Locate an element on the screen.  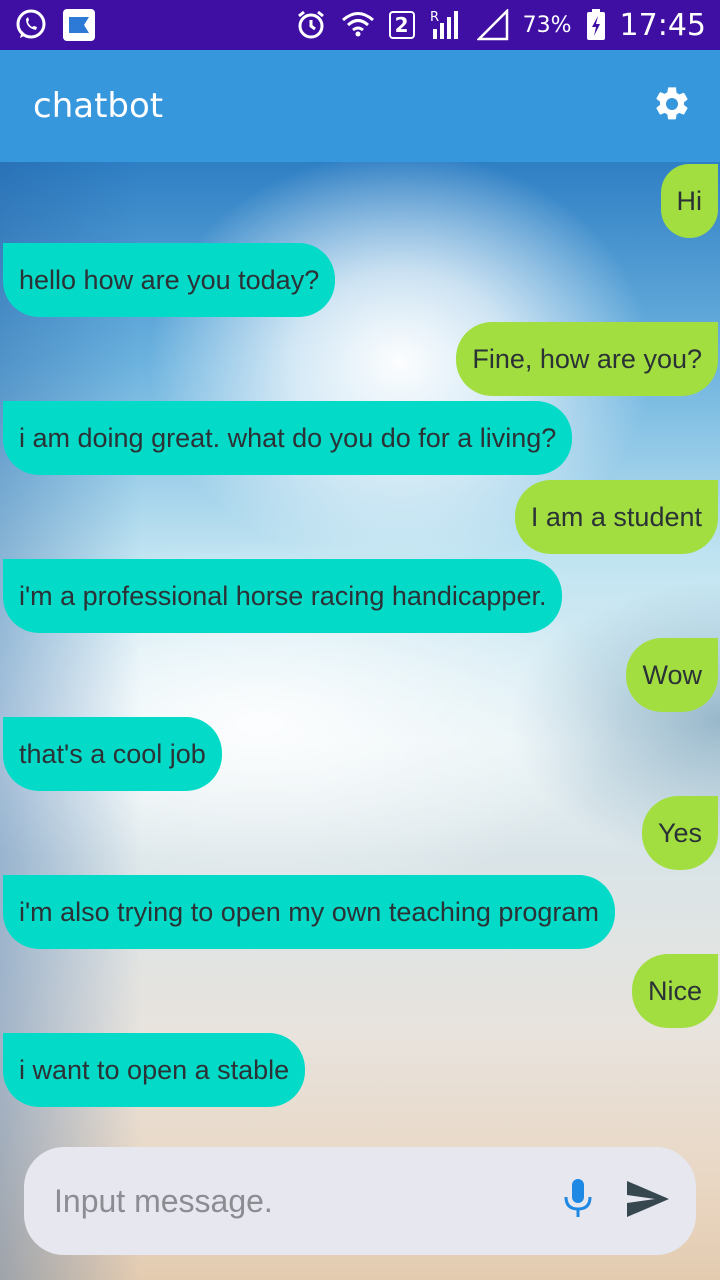
sim-slot-badge: 2 is located at coordinates (401, 25).